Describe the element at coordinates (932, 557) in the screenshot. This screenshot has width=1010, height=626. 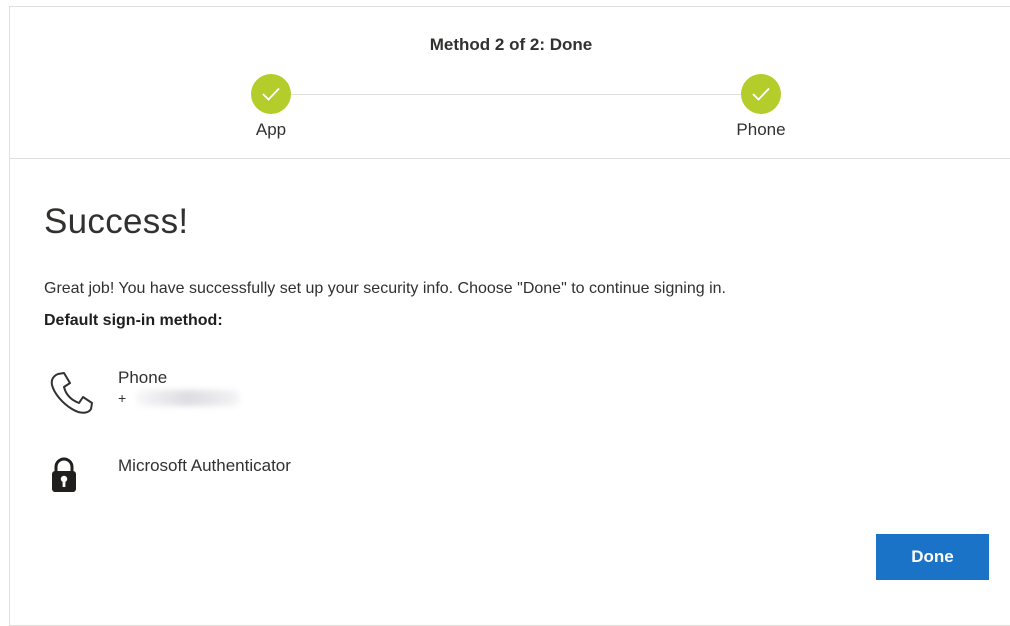
I see `done-button: Done` at that location.